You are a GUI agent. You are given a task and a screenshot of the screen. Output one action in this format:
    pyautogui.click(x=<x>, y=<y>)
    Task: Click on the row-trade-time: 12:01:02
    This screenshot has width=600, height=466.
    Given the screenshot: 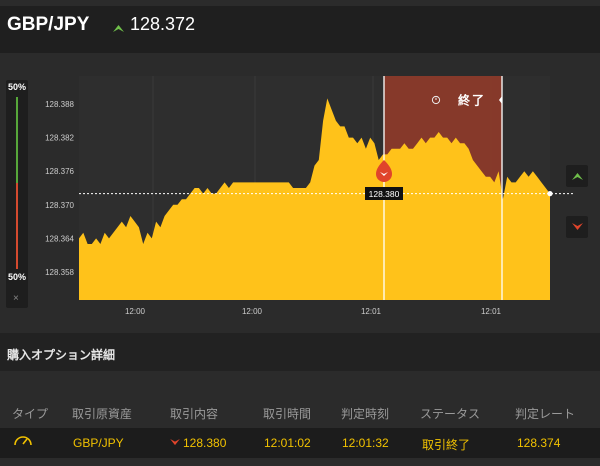 What is the action you would take?
    pyautogui.click(x=287, y=443)
    